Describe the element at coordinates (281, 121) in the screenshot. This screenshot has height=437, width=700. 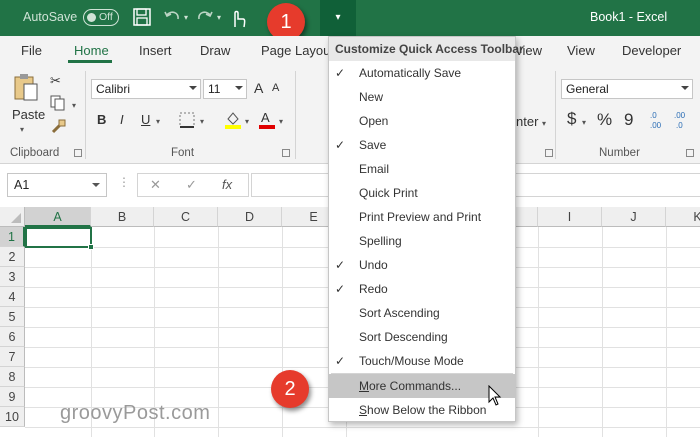
I see `font-color-dropdown-icon: ▾` at that location.